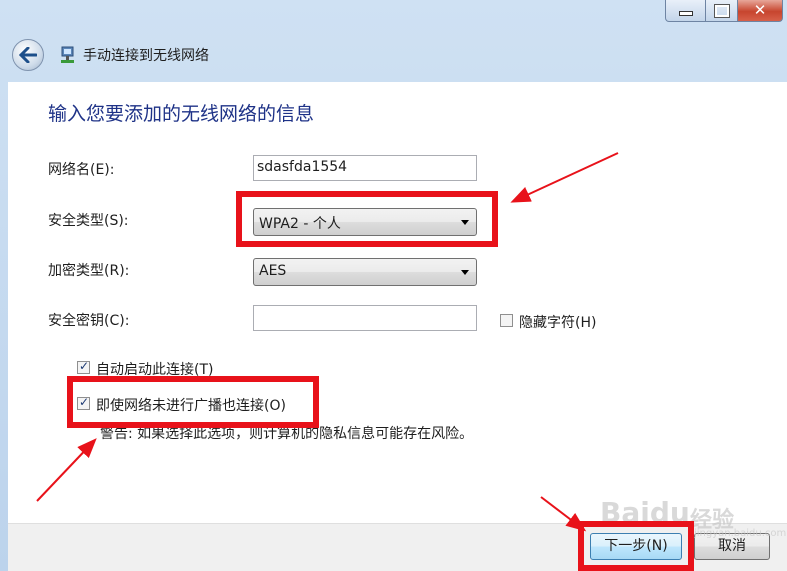  I want to click on arrow-to-security-type, so click(564, 177).